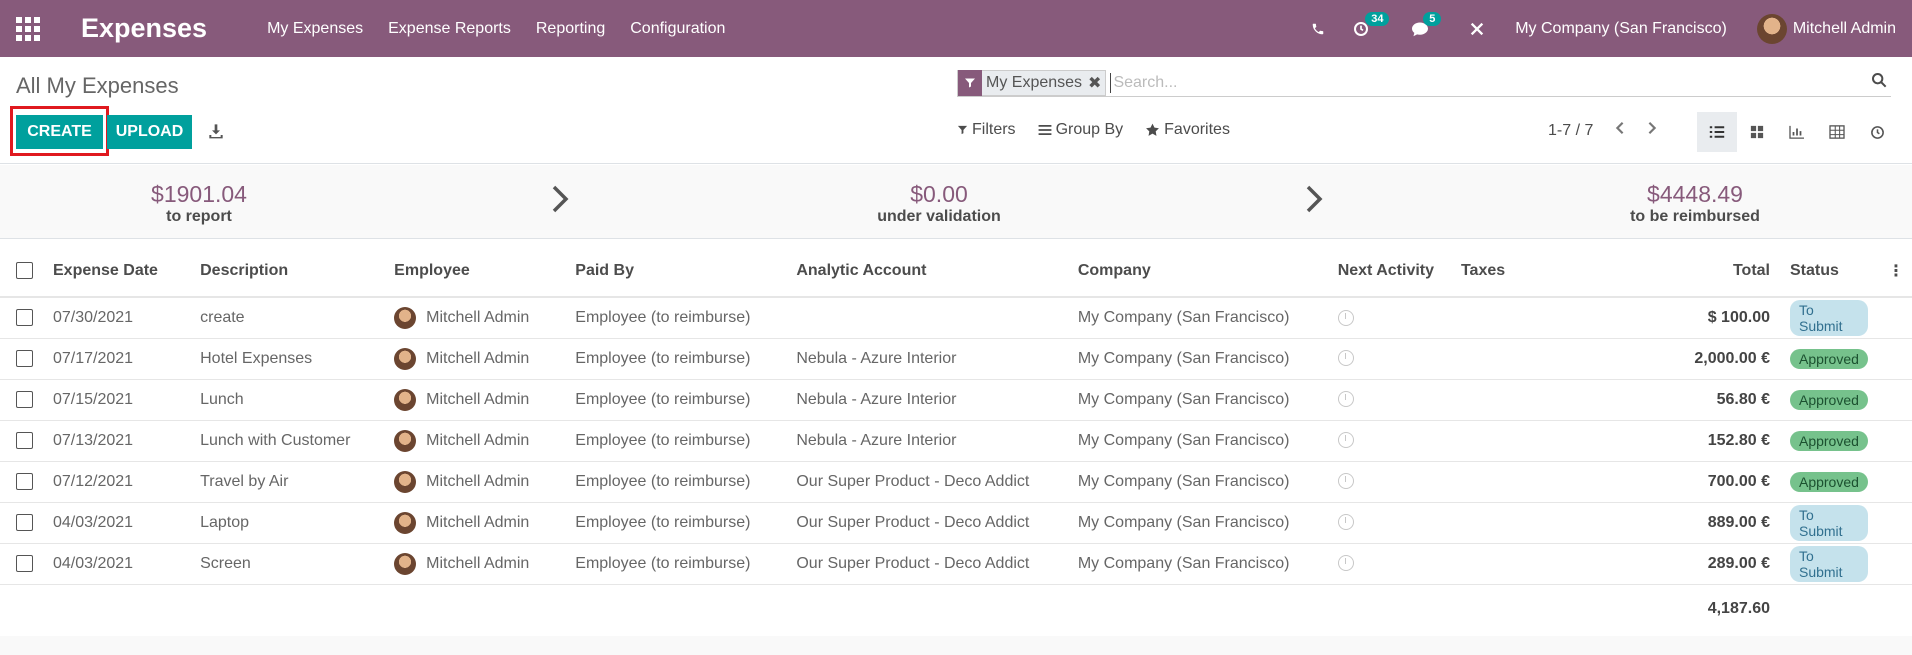  I want to click on user-menu: Mitchell Admin, so click(1826, 28).